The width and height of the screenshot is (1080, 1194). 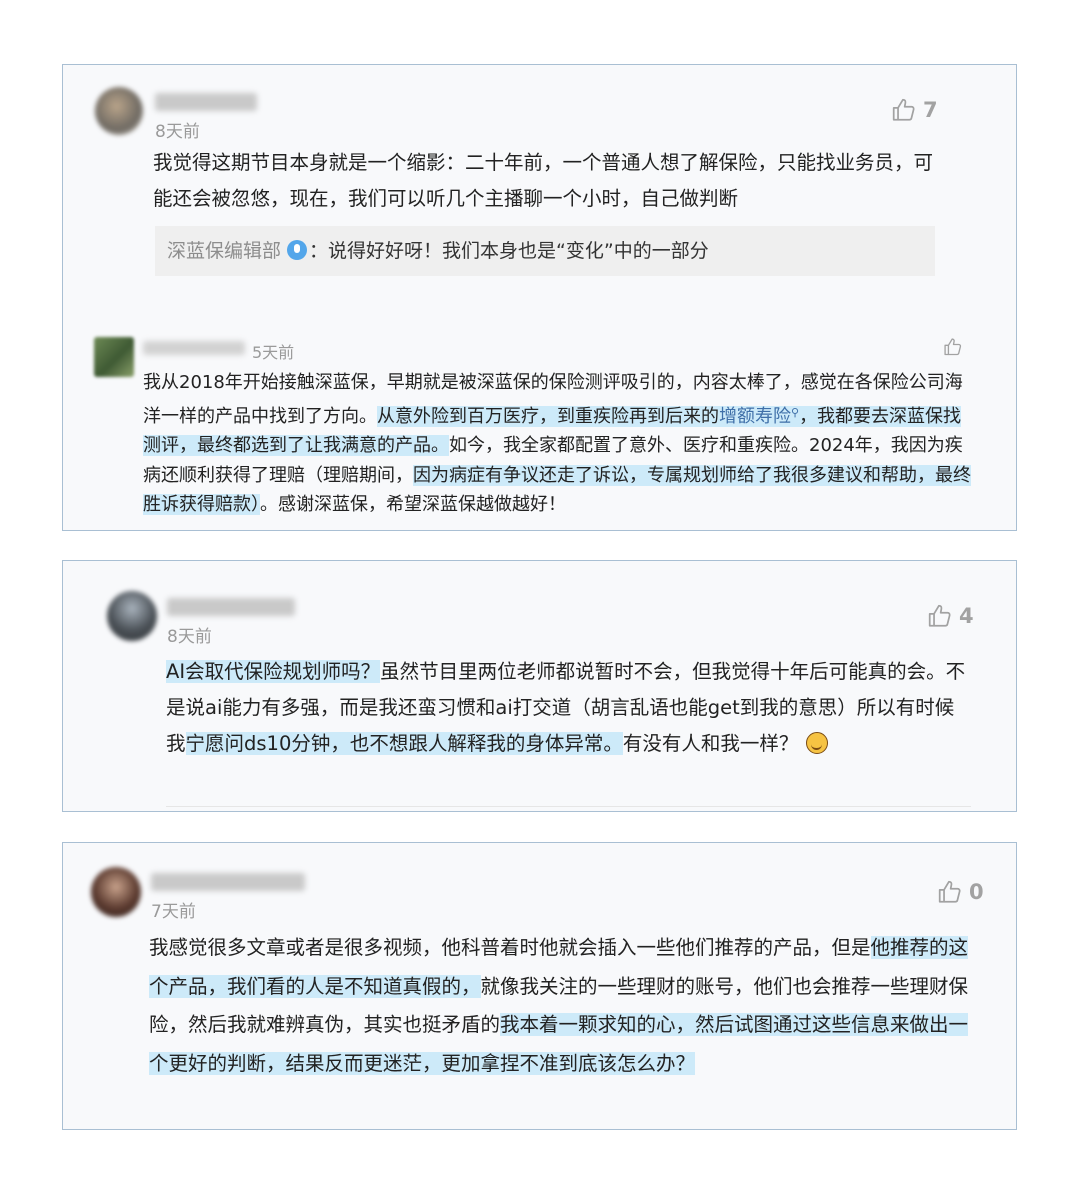 What do you see at coordinates (930, 110) in the screenshot?
I see `like-count: 7` at bounding box center [930, 110].